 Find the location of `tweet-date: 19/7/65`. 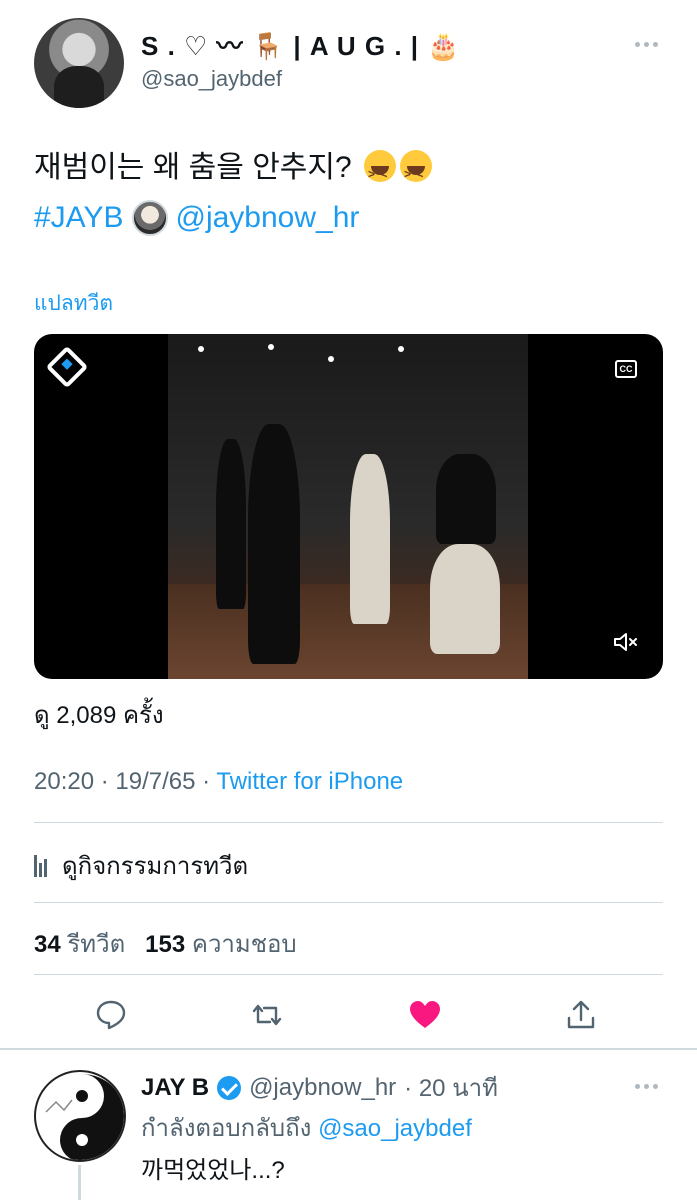

tweet-date: 19/7/65 is located at coordinates (155, 781).